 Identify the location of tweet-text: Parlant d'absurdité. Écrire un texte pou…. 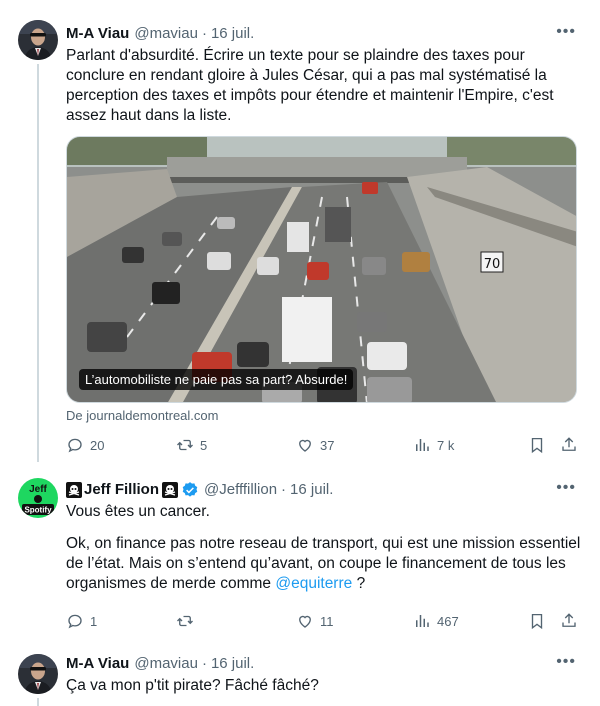
(310, 85).